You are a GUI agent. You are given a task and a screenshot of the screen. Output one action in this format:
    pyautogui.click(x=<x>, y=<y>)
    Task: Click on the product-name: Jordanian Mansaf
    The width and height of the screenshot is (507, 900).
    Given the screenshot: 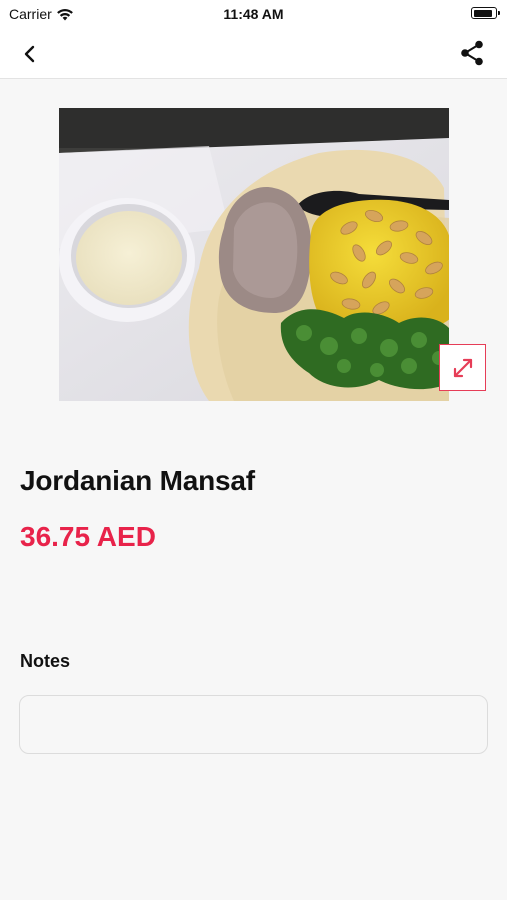 What is the action you would take?
    pyautogui.click(x=137, y=480)
    